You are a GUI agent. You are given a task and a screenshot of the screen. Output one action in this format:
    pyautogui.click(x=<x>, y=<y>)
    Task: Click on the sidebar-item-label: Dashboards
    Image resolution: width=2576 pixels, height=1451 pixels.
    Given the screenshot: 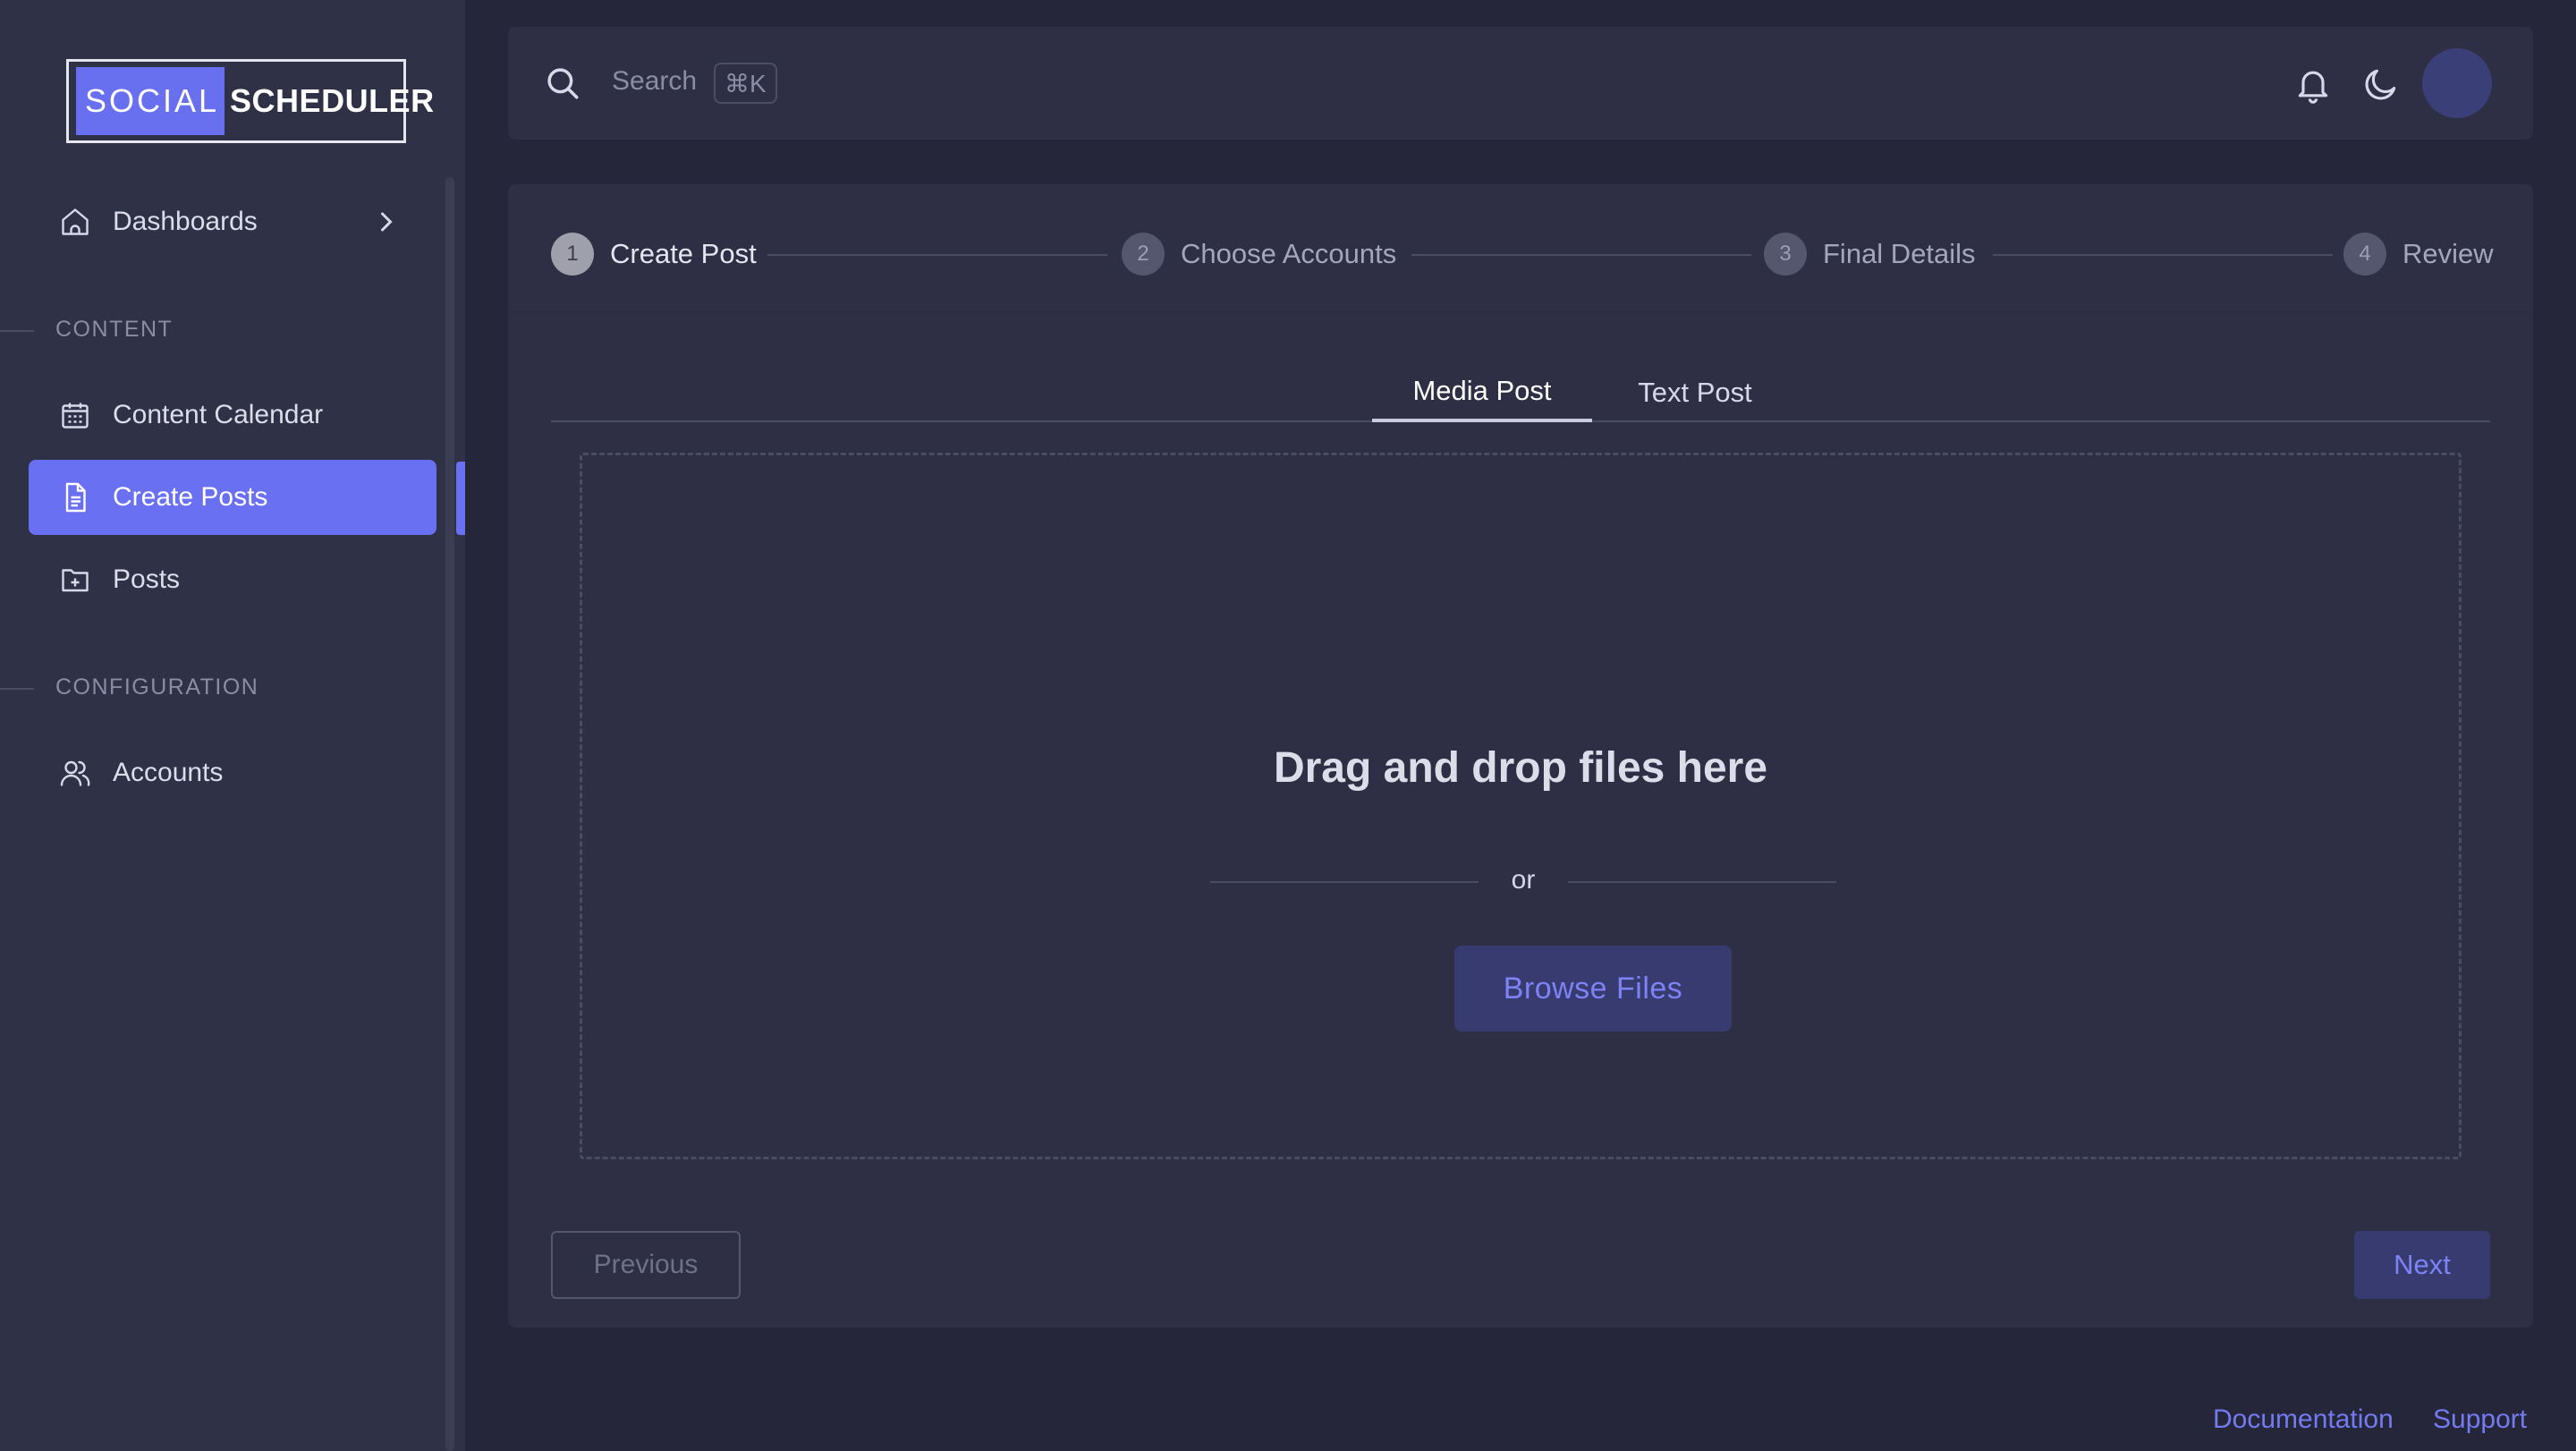 What is the action you would take?
    pyautogui.click(x=185, y=221)
    